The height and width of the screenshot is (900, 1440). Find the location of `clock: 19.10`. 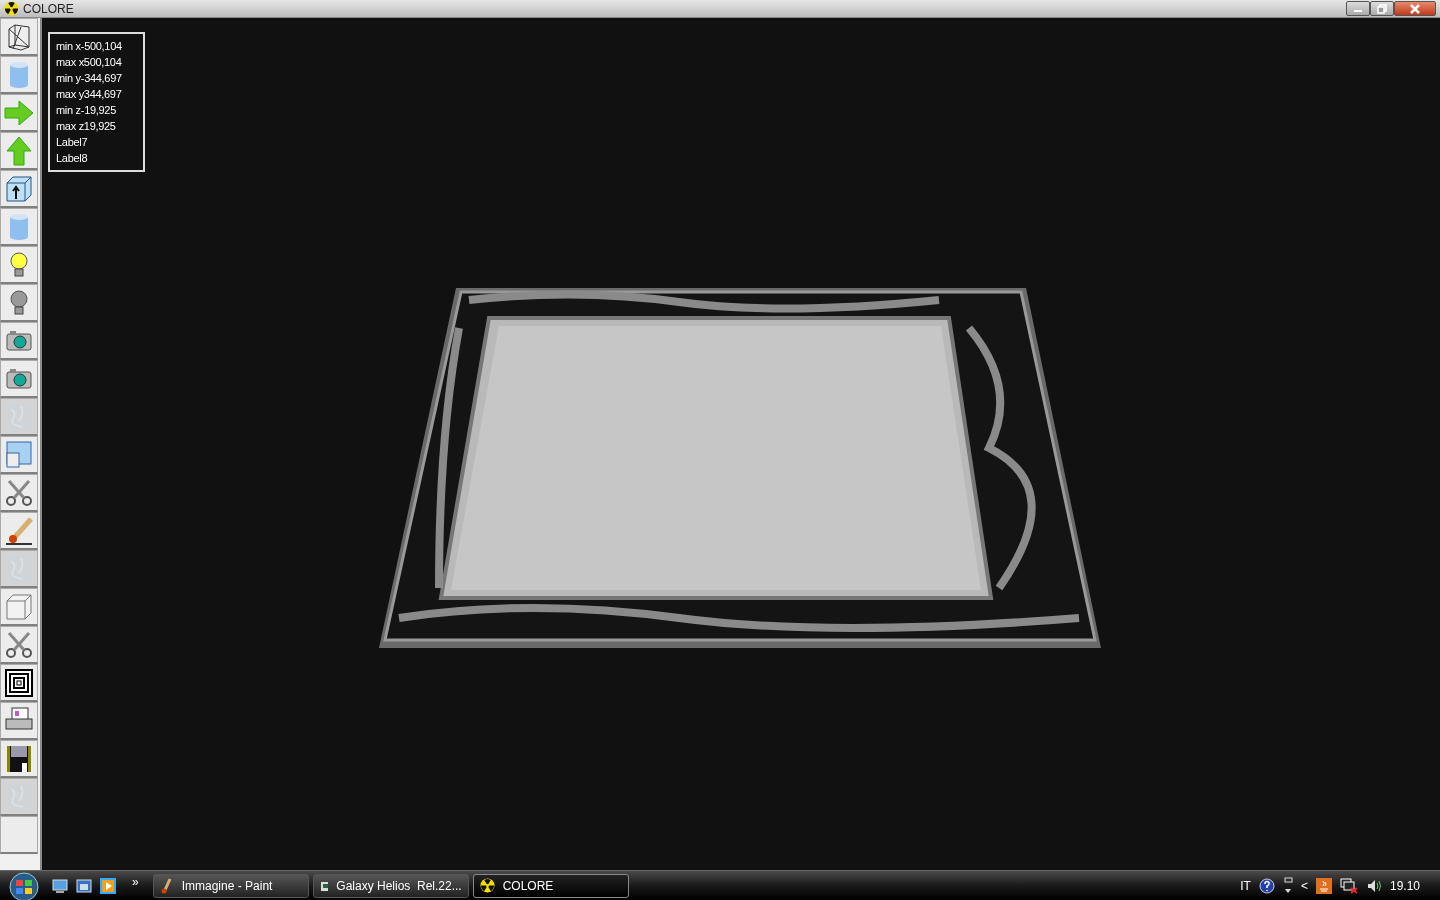

clock: 19.10 is located at coordinates (1404, 885).